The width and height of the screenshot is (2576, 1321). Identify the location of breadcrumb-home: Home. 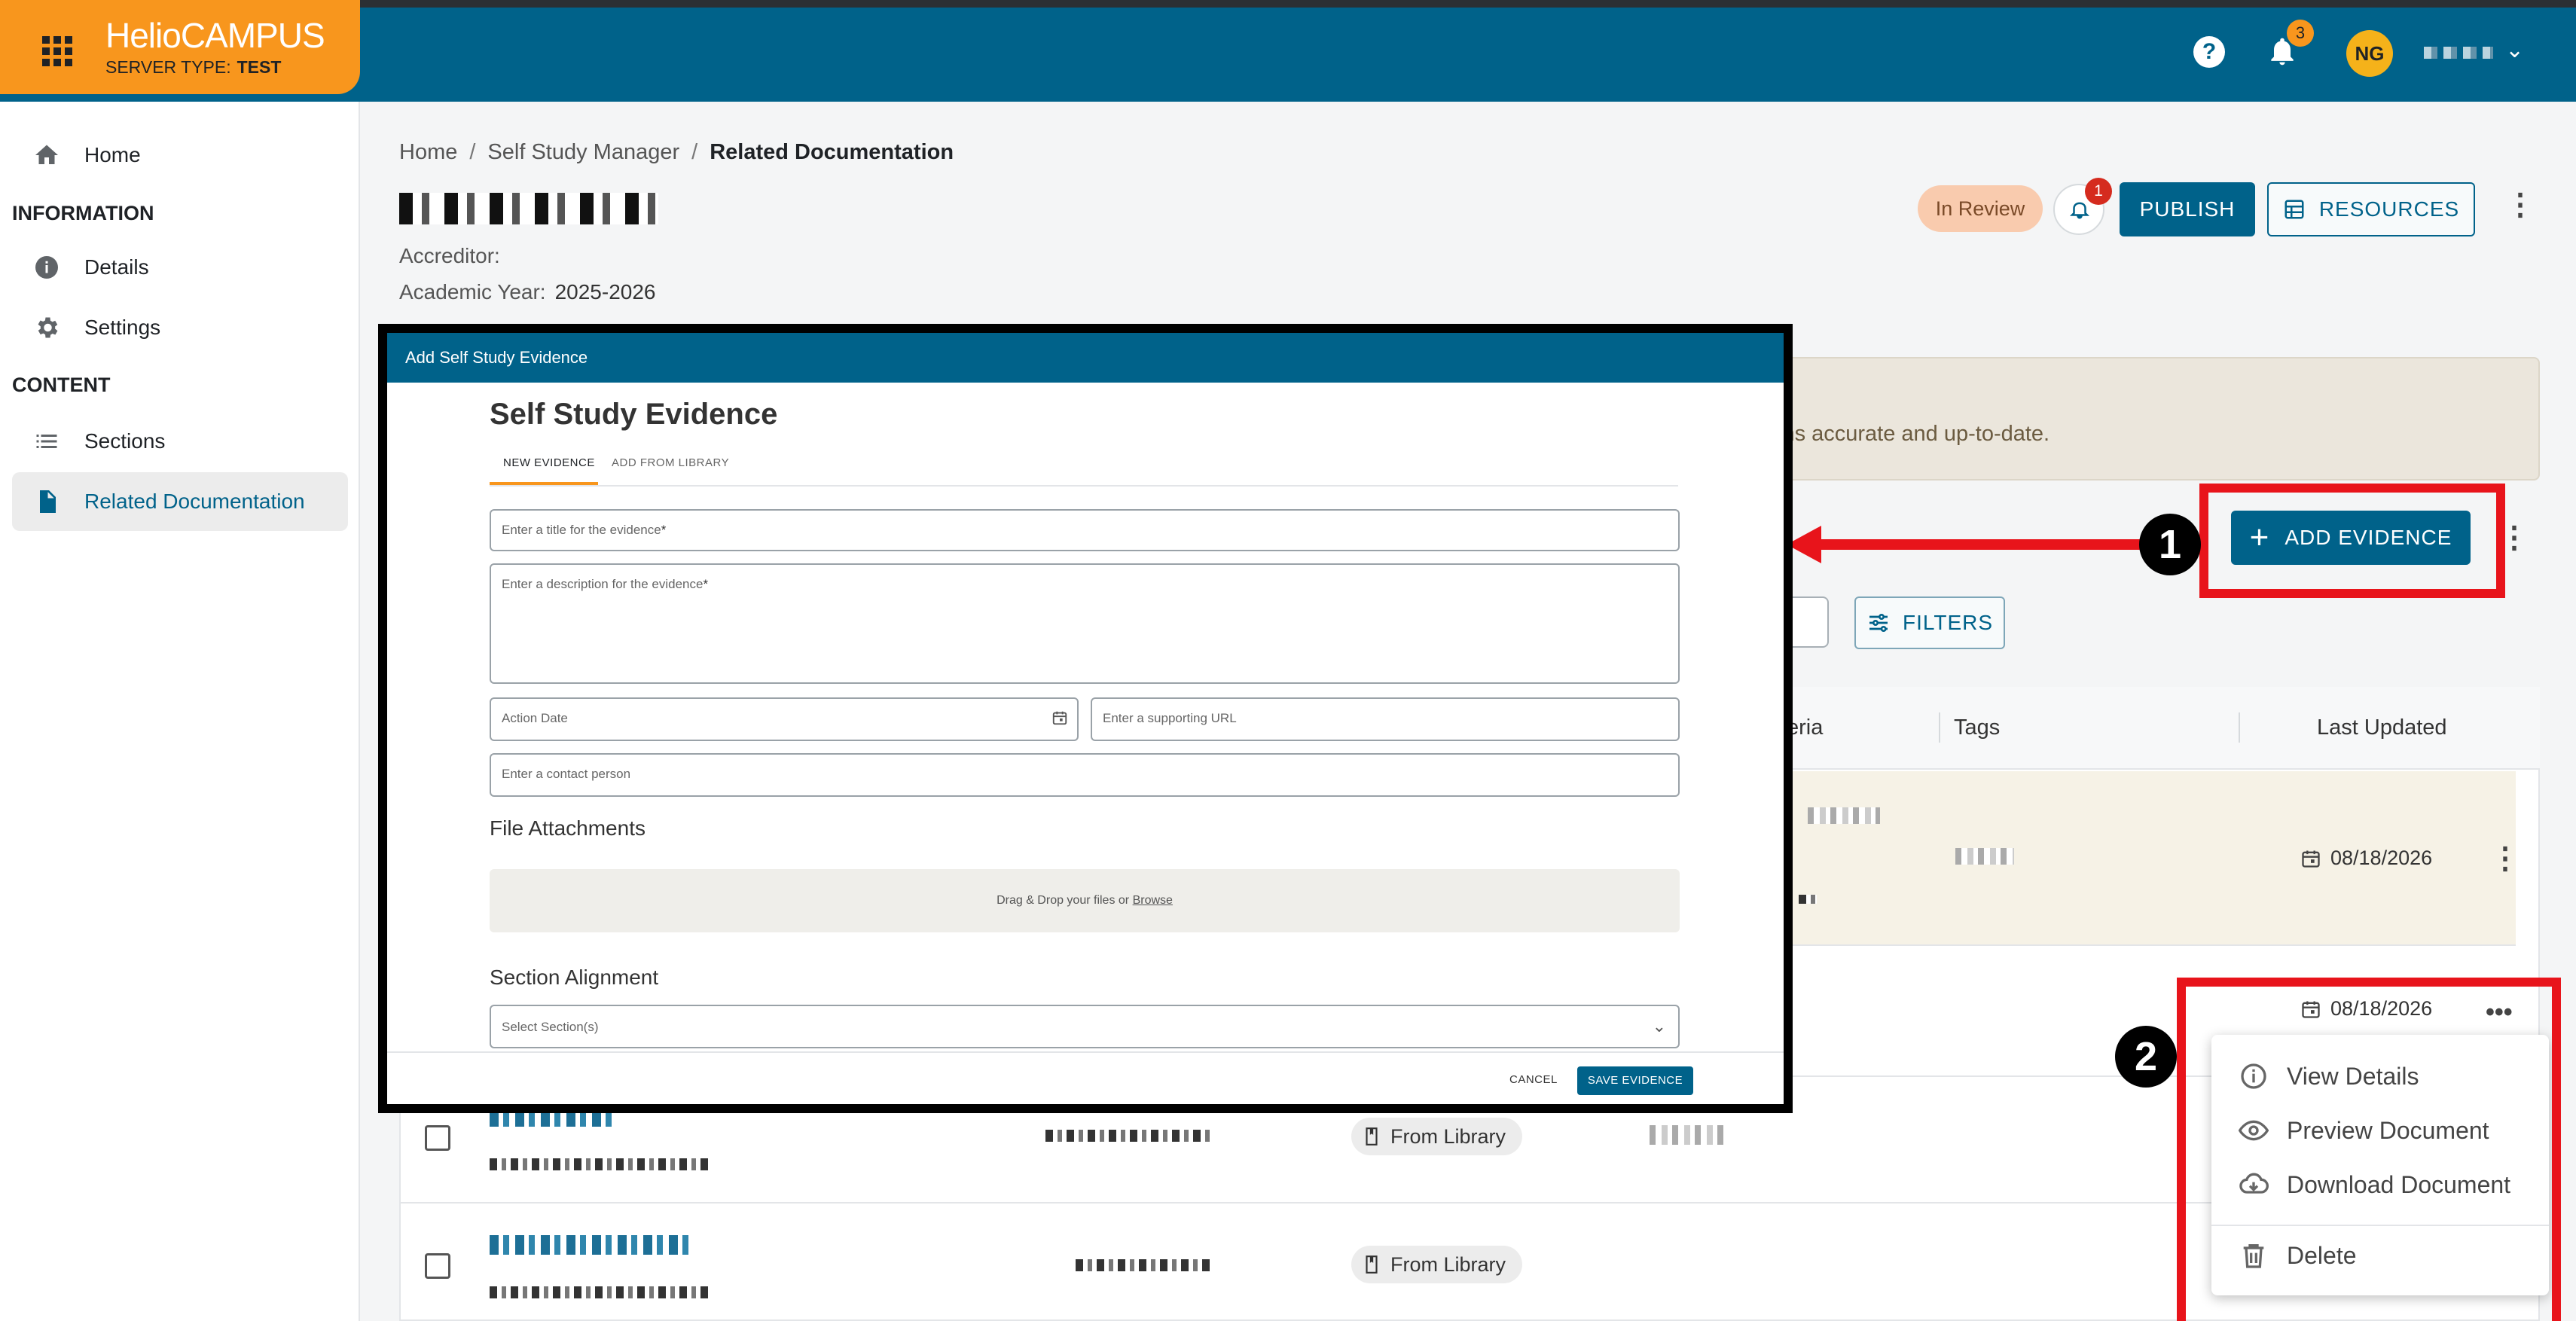
(428, 152).